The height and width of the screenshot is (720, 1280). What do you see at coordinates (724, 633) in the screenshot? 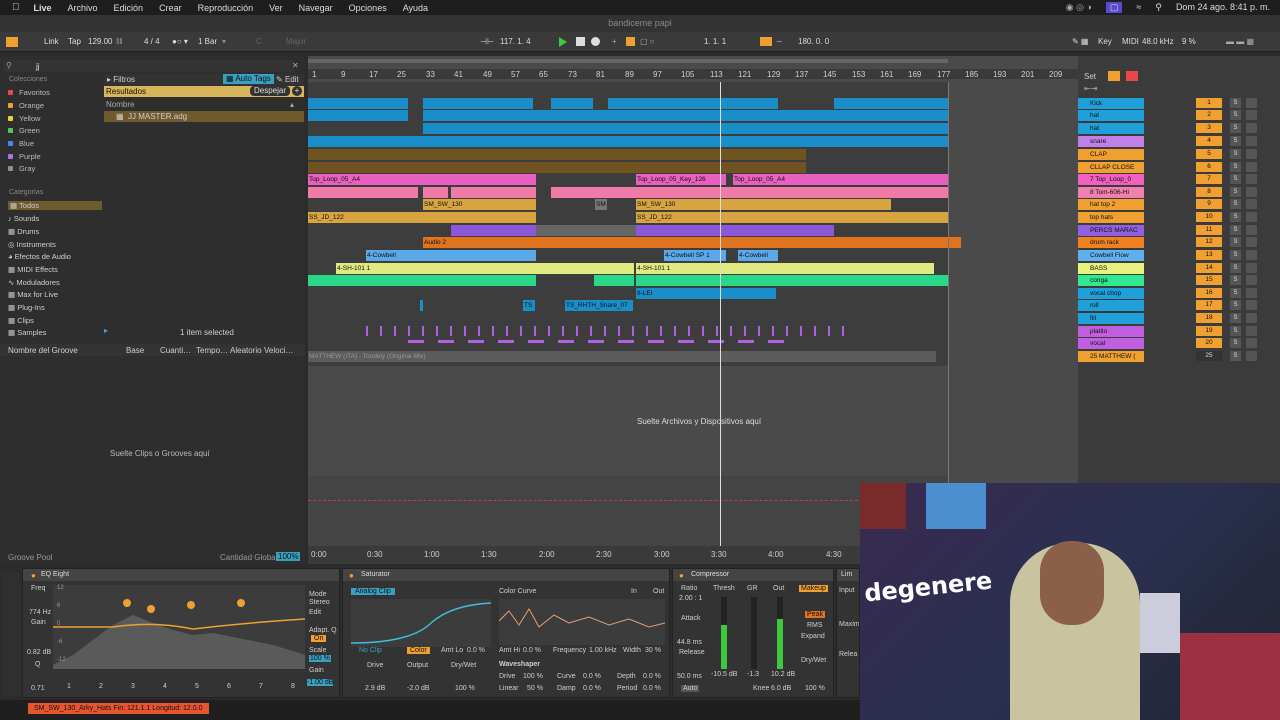
I see `threshold-meter` at bounding box center [724, 633].